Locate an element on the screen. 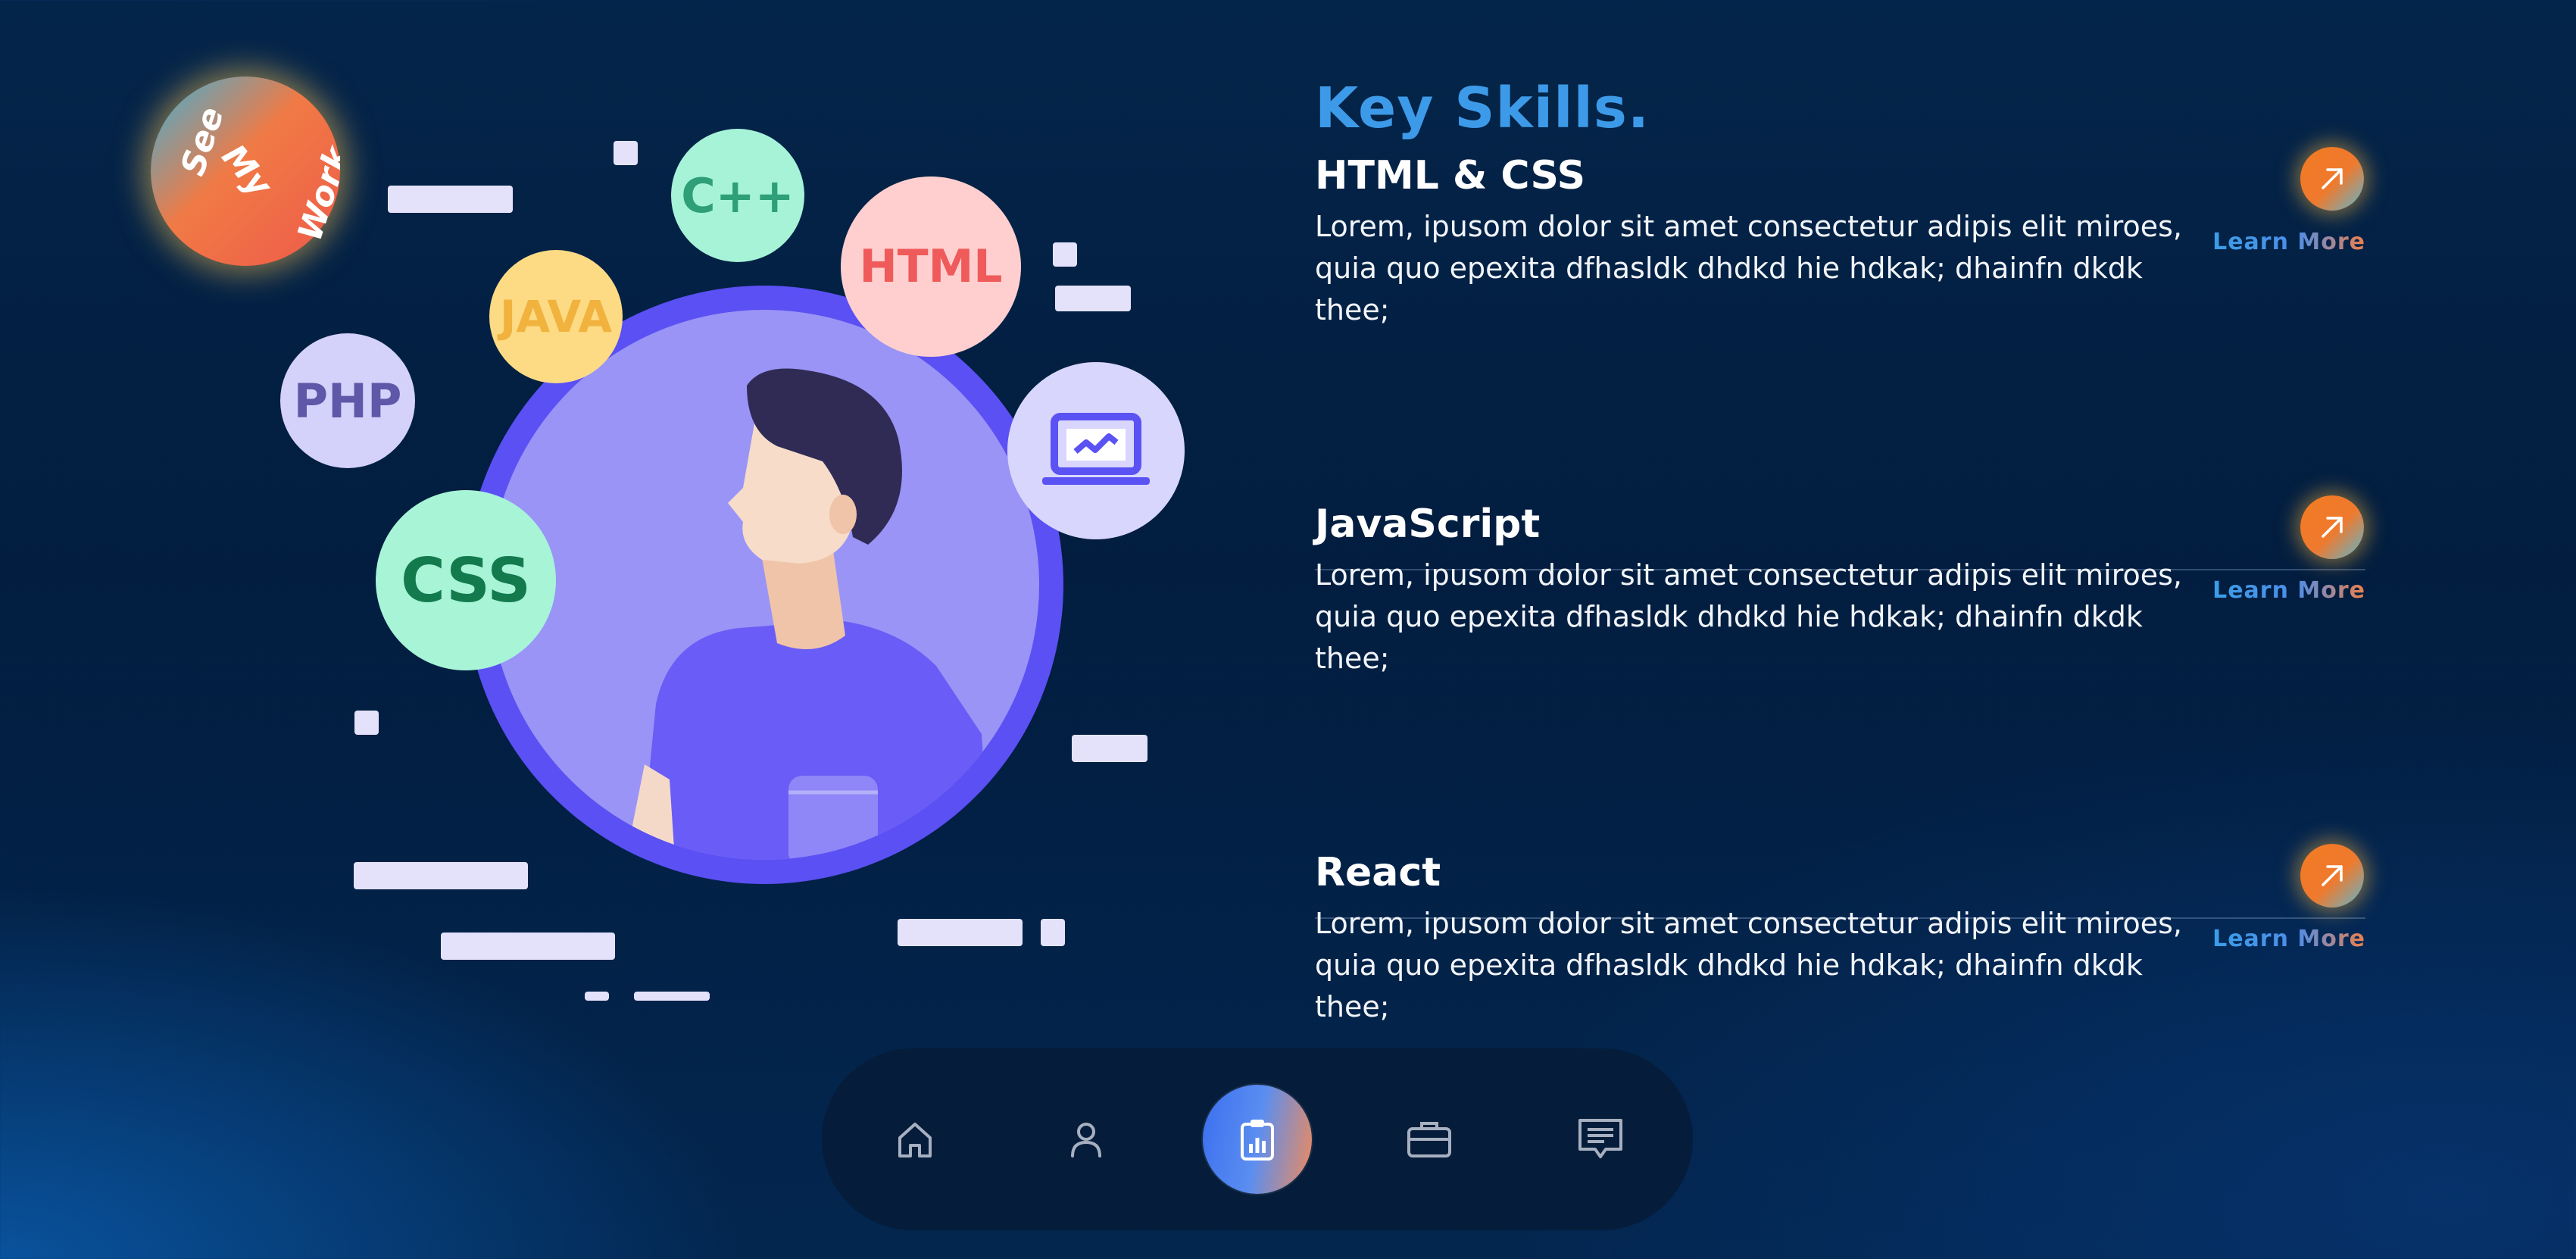 This screenshot has height=1259, width=2576. nav-skills is located at coordinates (1257, 1139).